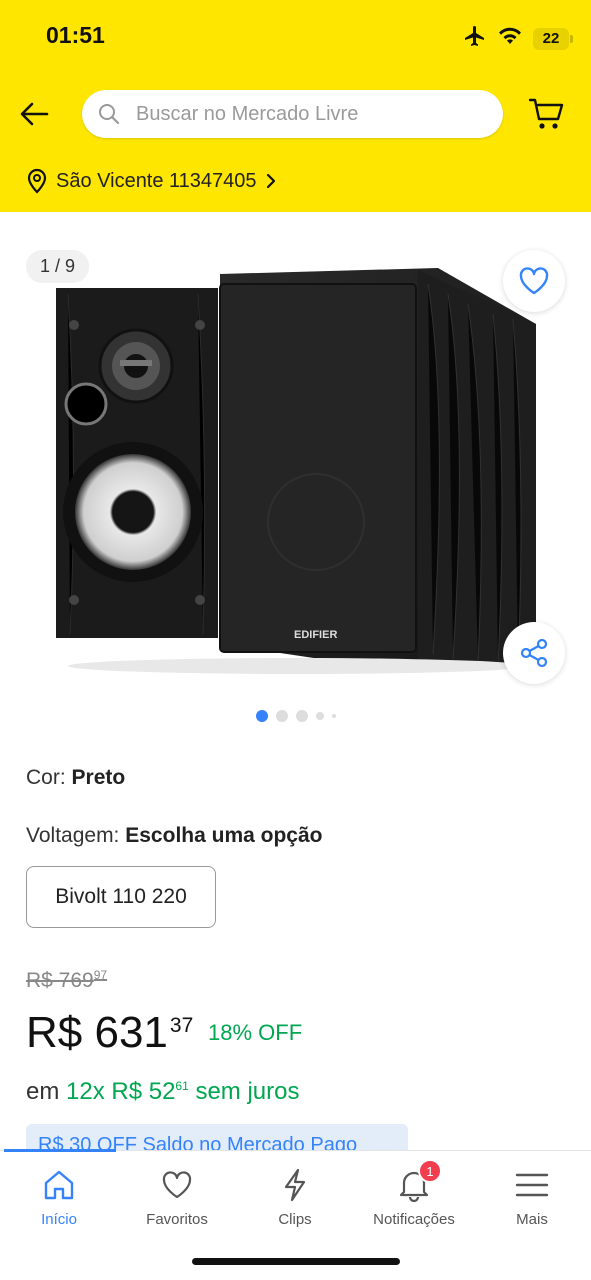  Describe the element at coordinates (98, 777) in the screenshot. I see `color-value: Preto` at that location.